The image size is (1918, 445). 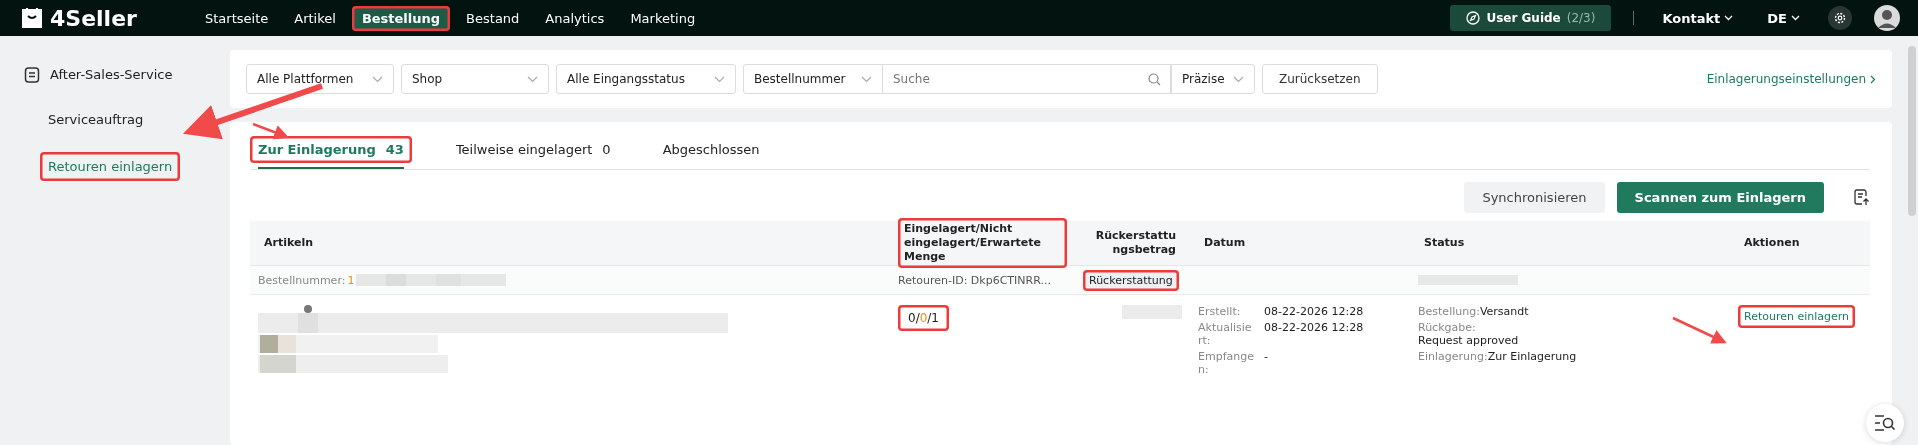 What do you see at coordinates (1862, 197) in the screenshot?
I see `export-icon` at bounding box center [1862, 197].